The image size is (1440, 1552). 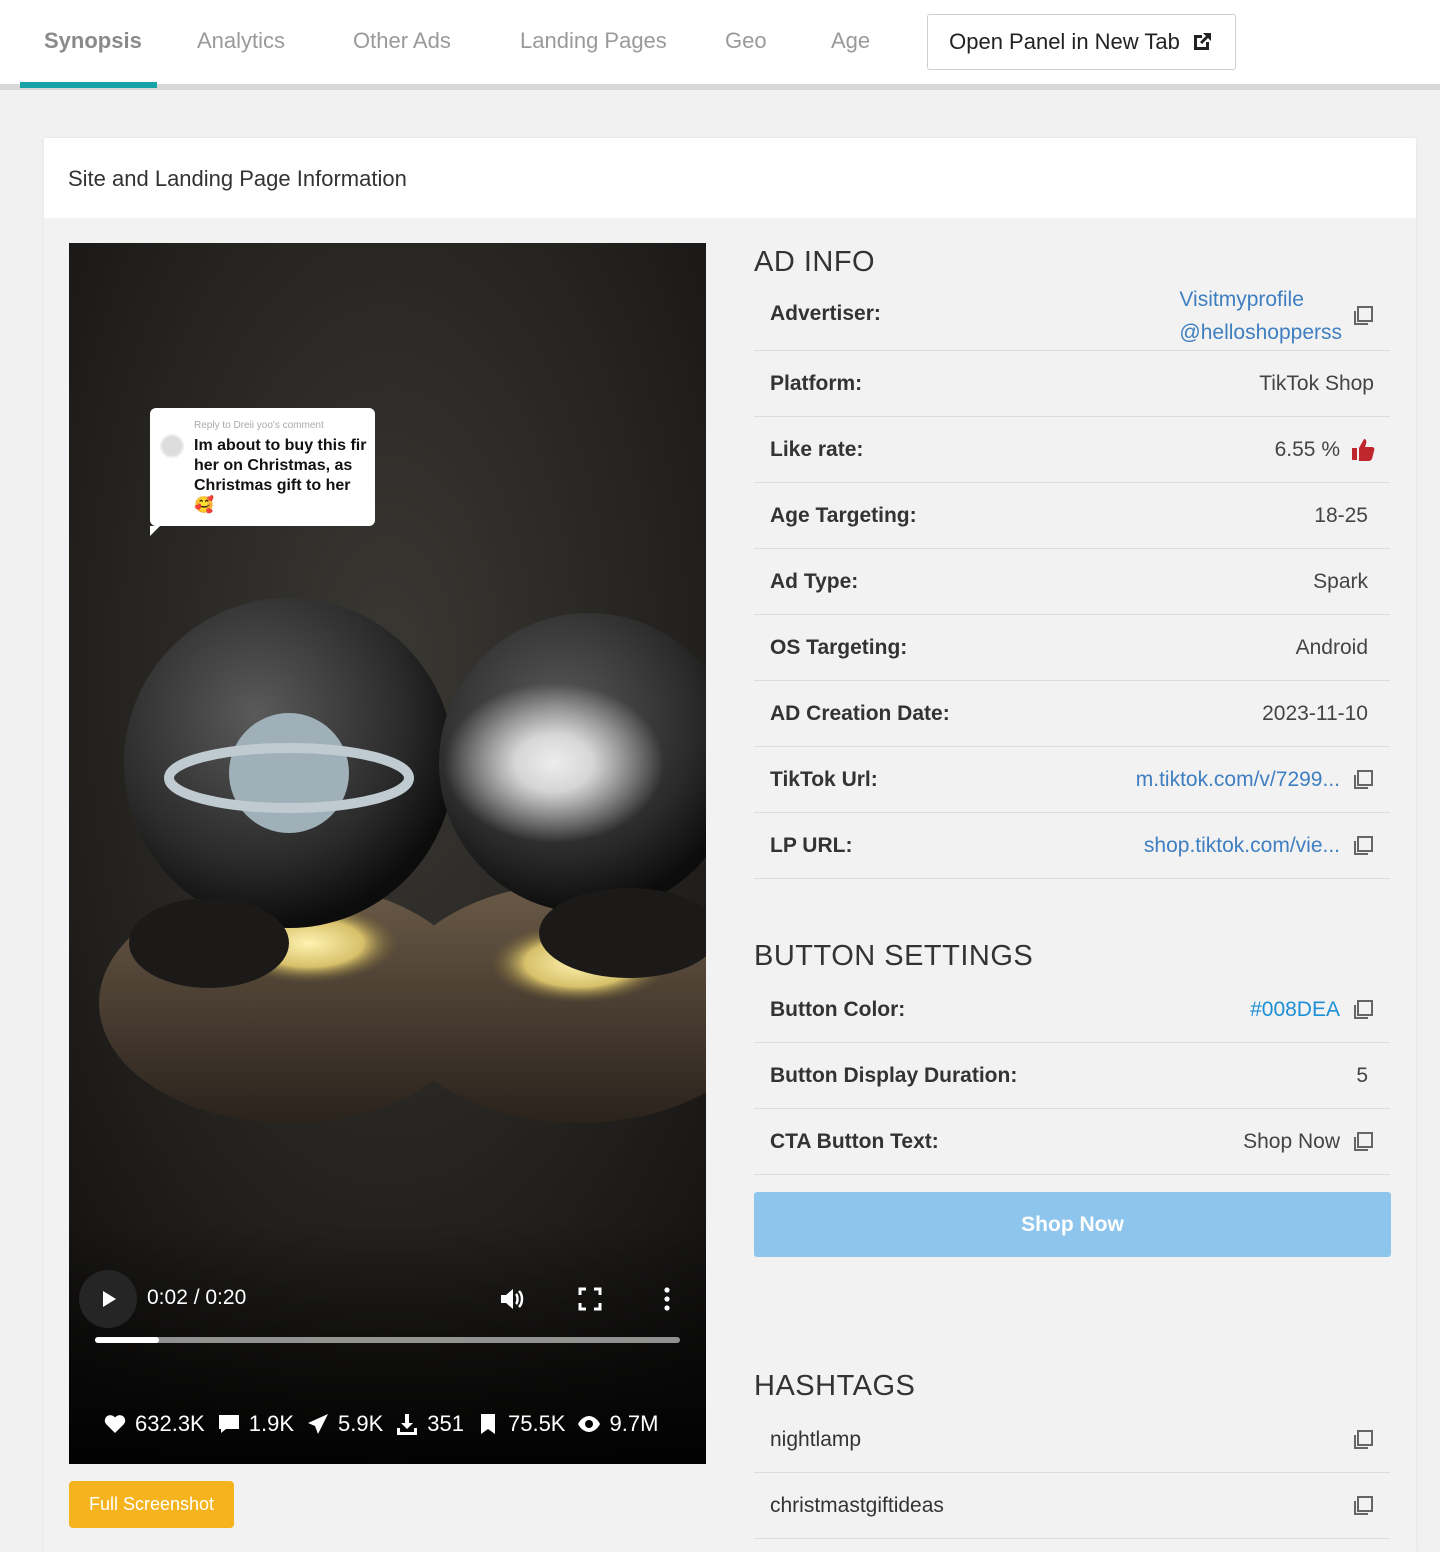 I want to click on more-options-icon, so click(x=667, y=1299).